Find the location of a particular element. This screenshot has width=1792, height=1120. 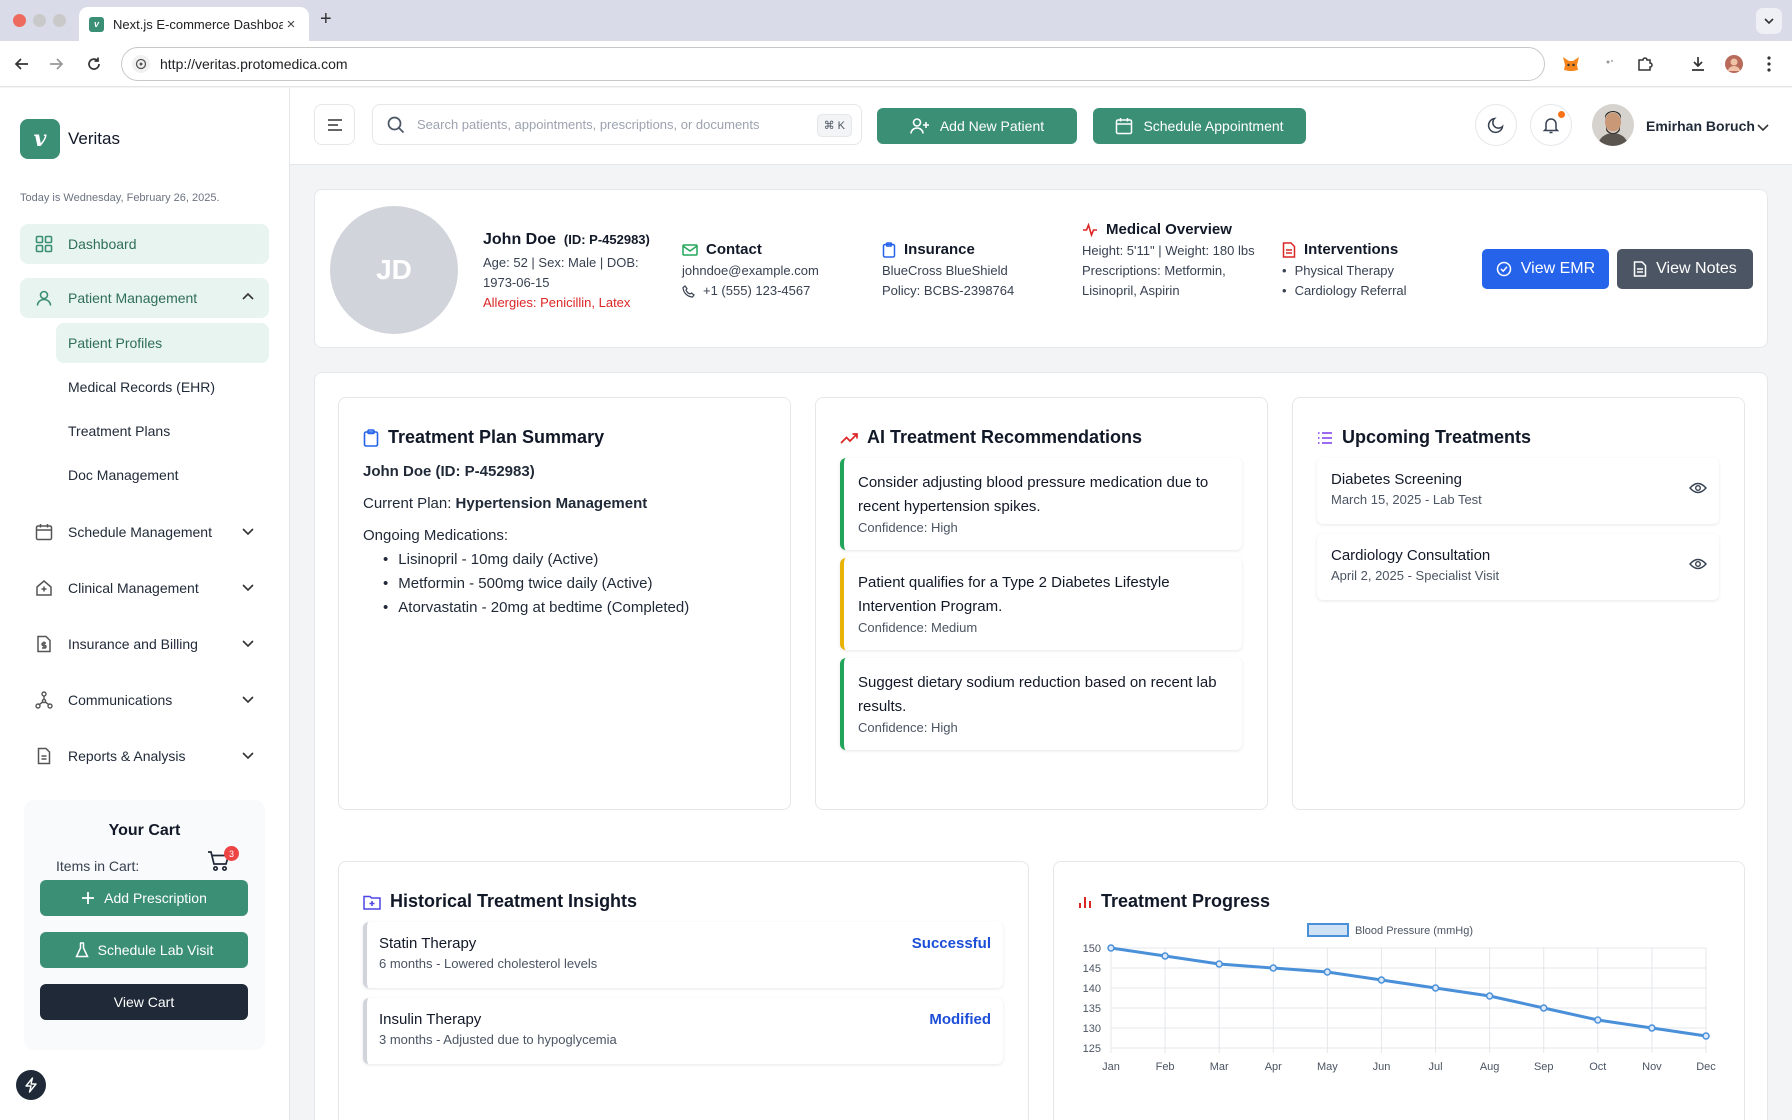

add-prescription-button: Add Prescription is located at coordinates (144, 898).